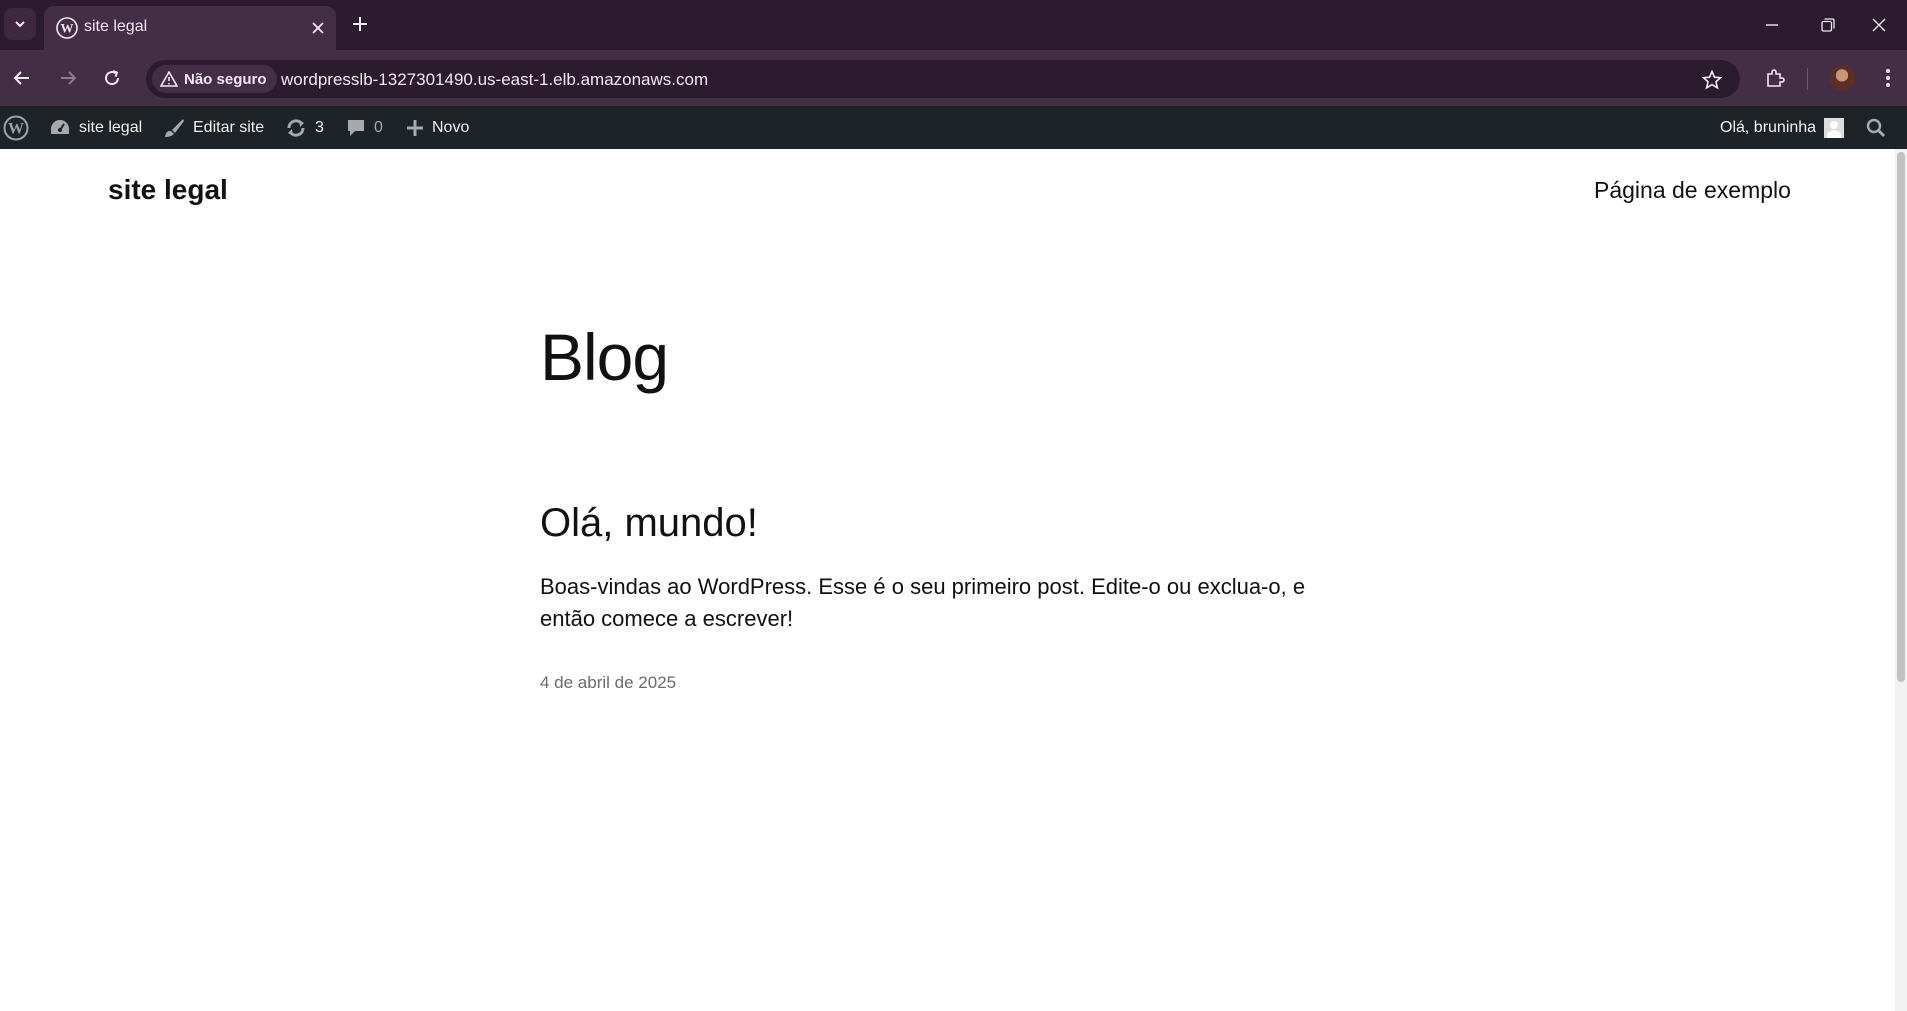 The height and width of the screenshot is (1011, 1907). I want to click on my-account-menu: Olá, bruninha, so click(1782, 127).